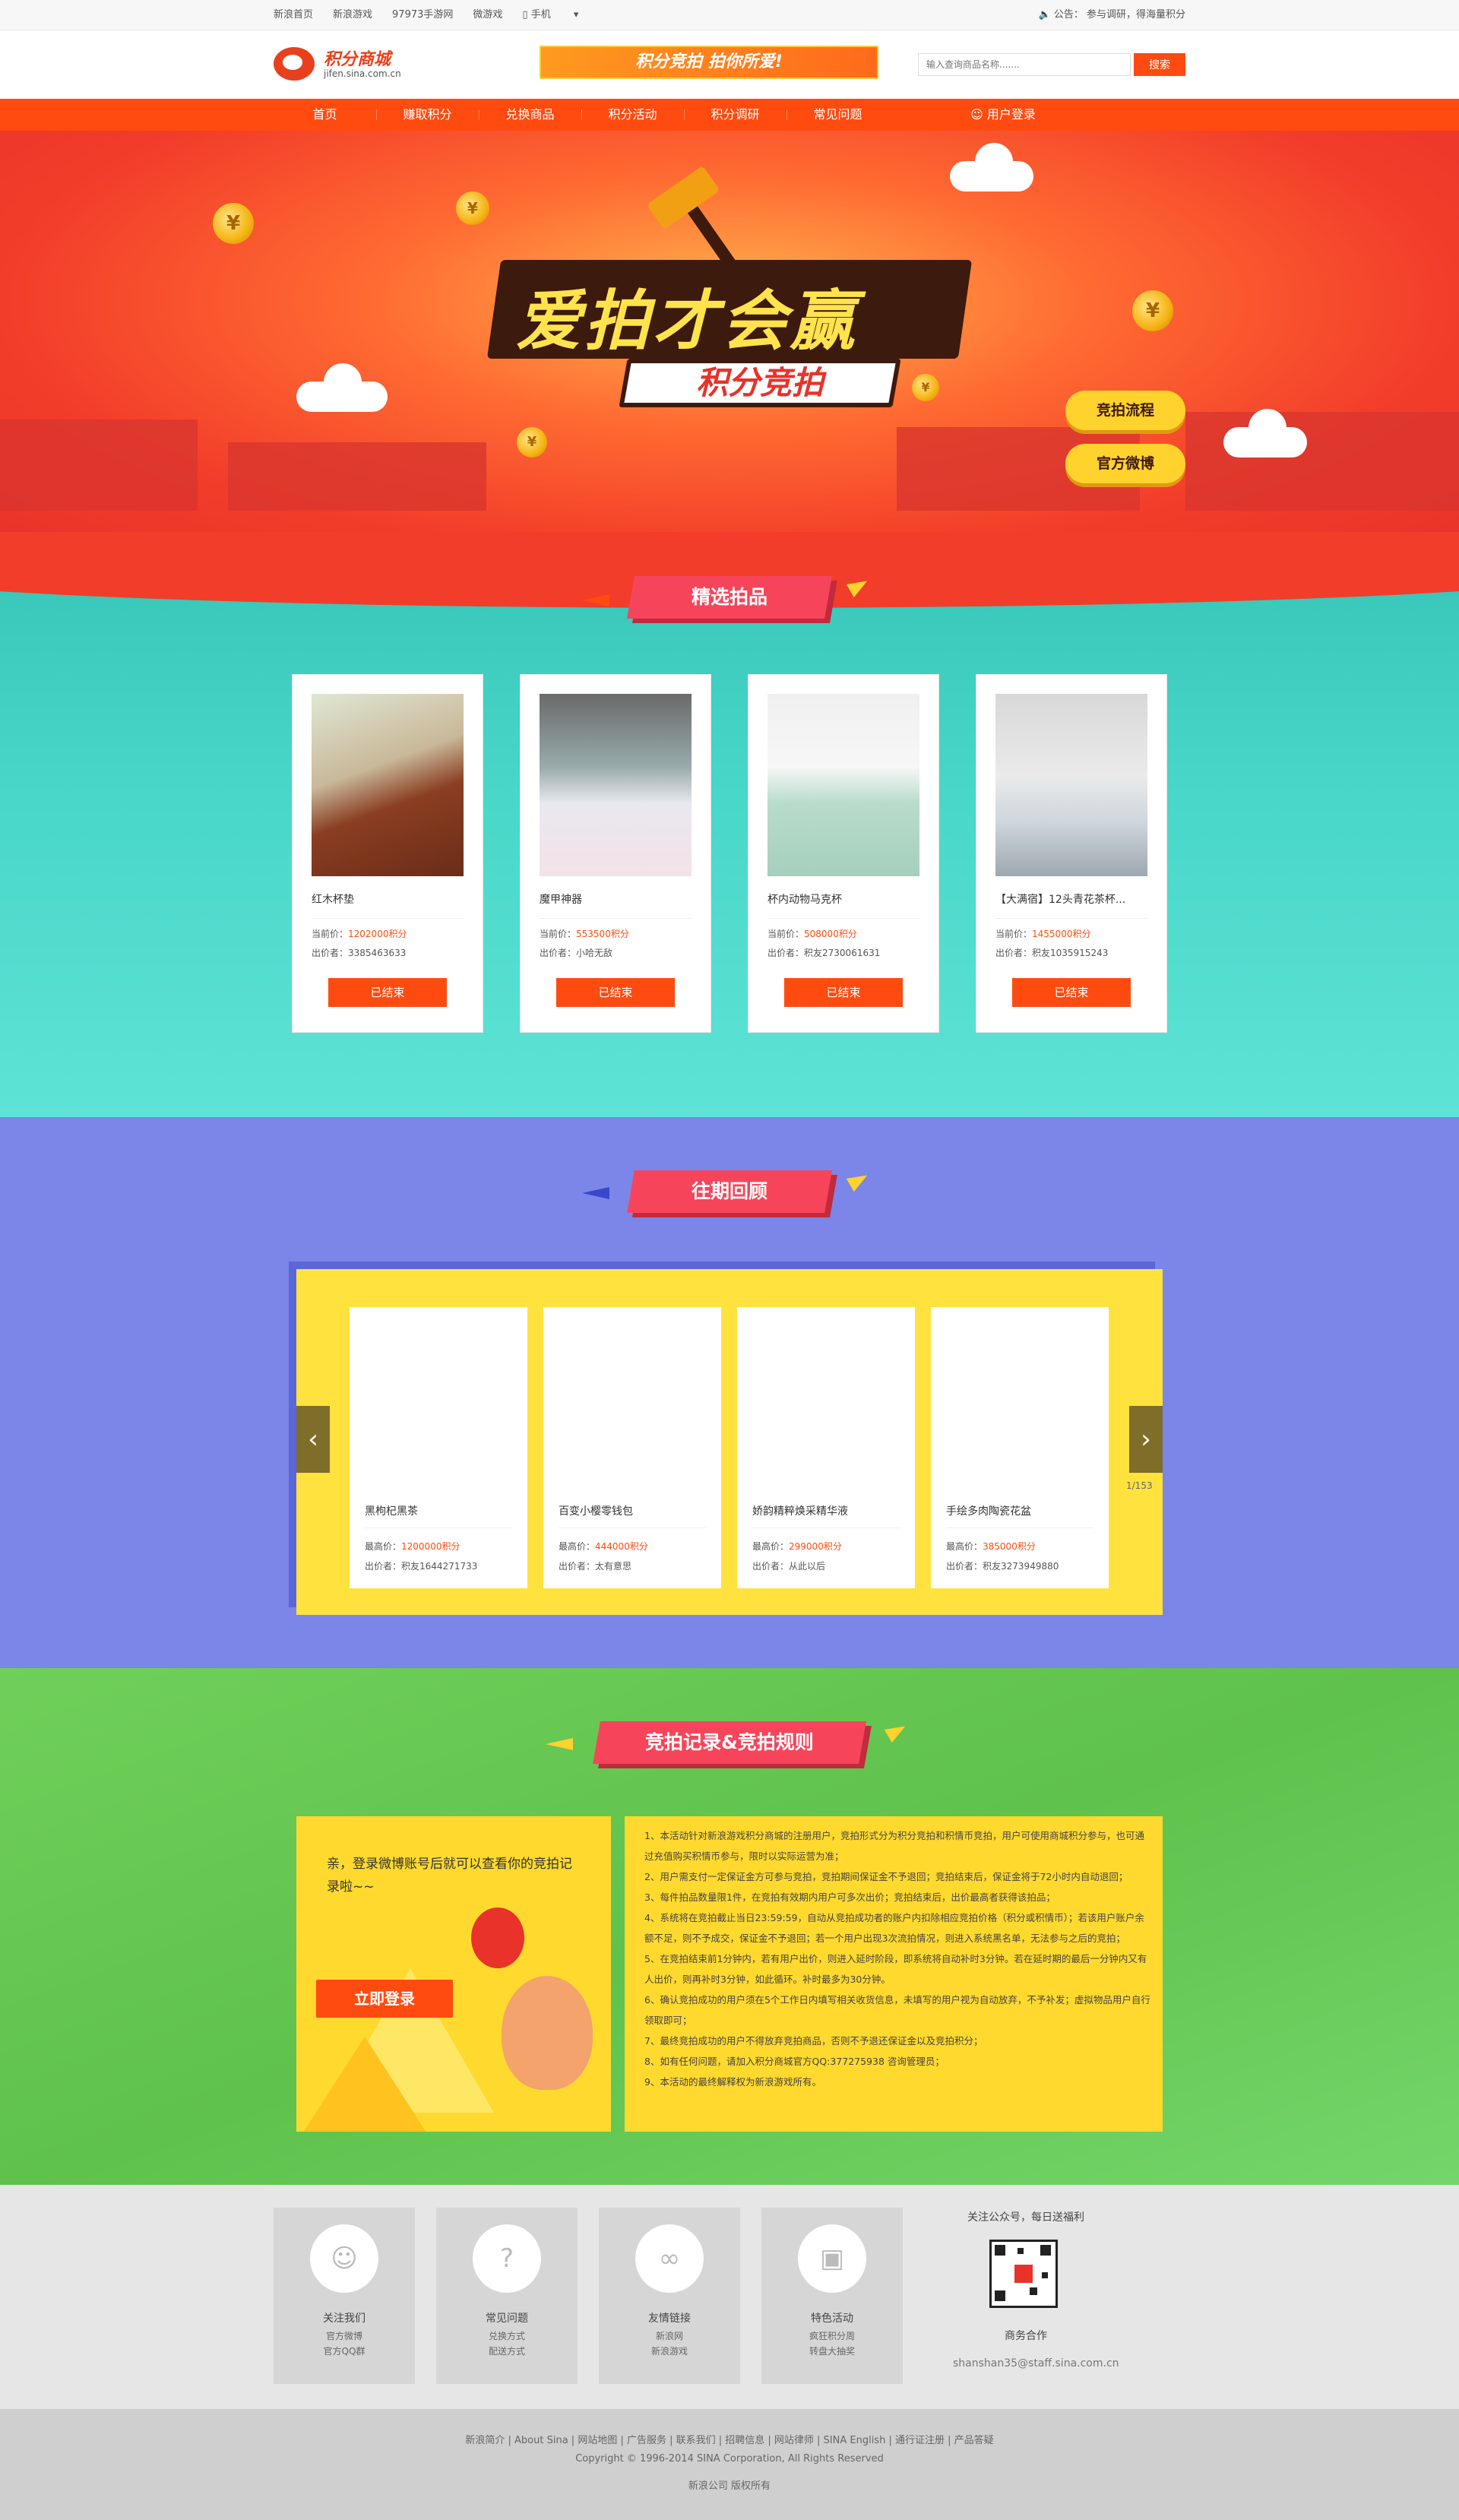  What do you see at coordinates (550, 15) in the screenshot?
I see `top-link-mobile: ▯ 手机 ▾` at bounding box center [550, 15].